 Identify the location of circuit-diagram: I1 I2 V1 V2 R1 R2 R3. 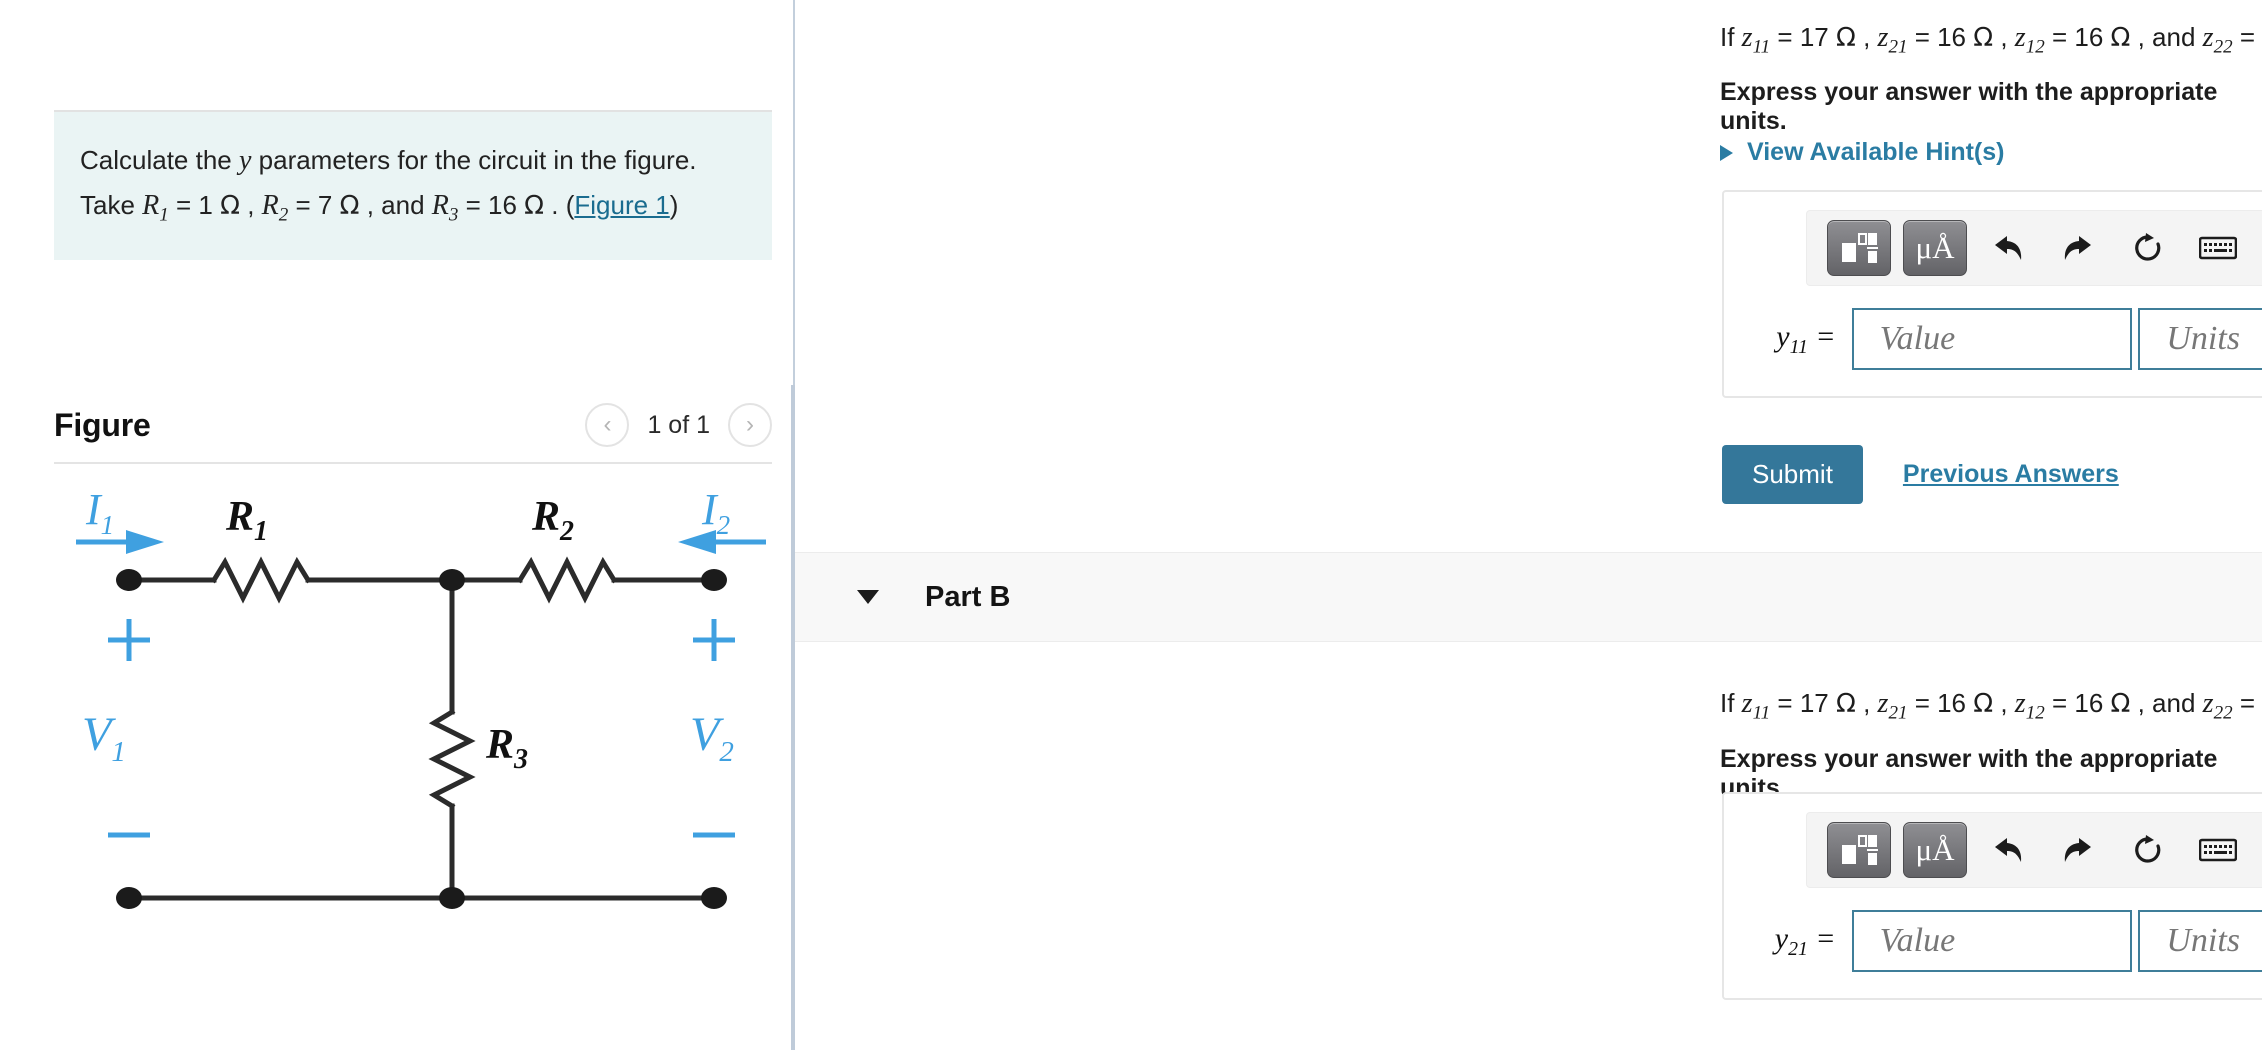
(413, 730).